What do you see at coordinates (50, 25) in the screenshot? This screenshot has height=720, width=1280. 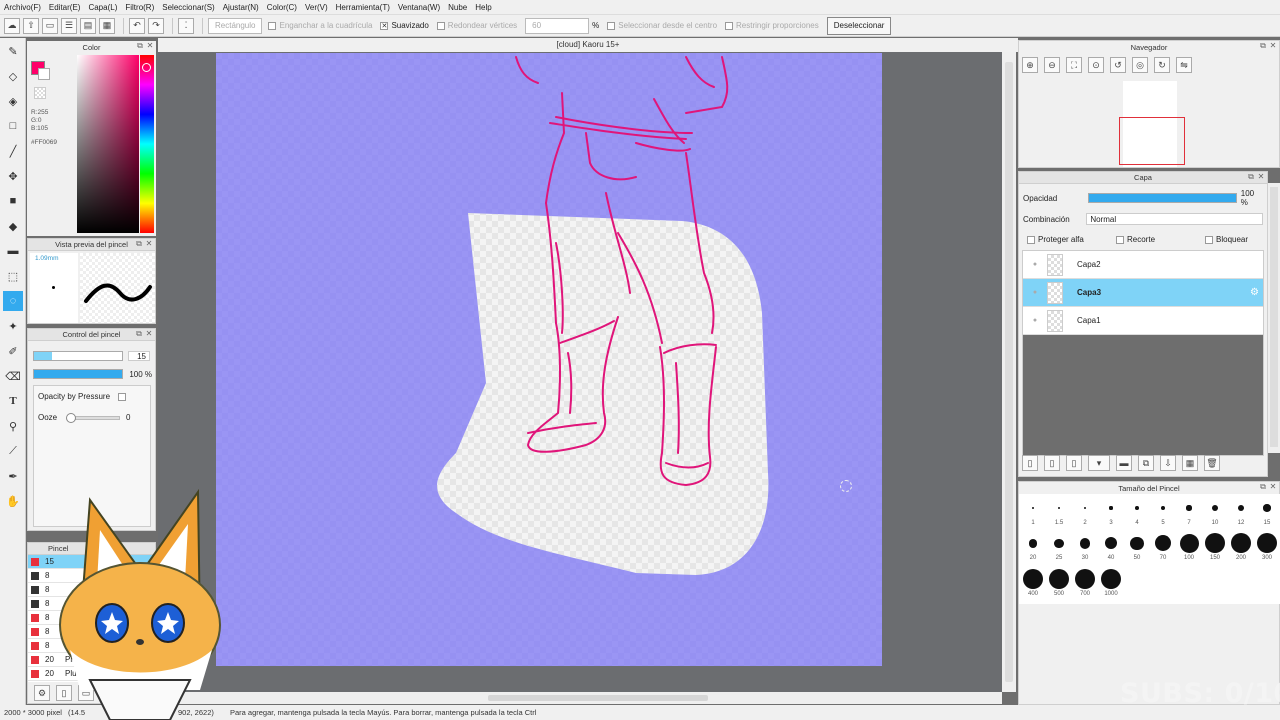 I see `chat-icon: ▭` at bounding box center [50, 25].